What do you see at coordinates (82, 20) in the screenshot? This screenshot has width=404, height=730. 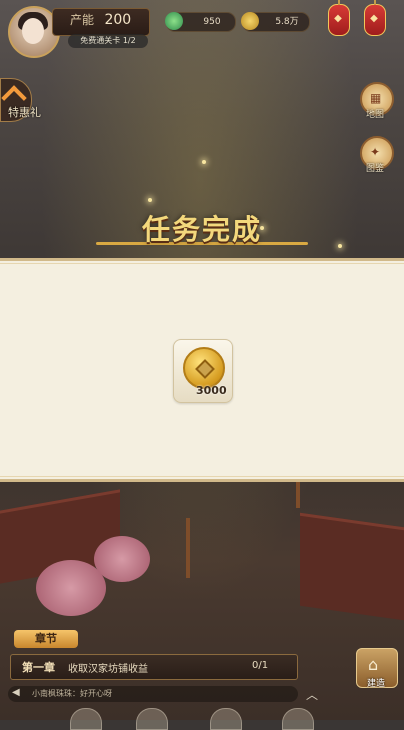 I see `production-label: 产能` at bounding box center [82, 20].